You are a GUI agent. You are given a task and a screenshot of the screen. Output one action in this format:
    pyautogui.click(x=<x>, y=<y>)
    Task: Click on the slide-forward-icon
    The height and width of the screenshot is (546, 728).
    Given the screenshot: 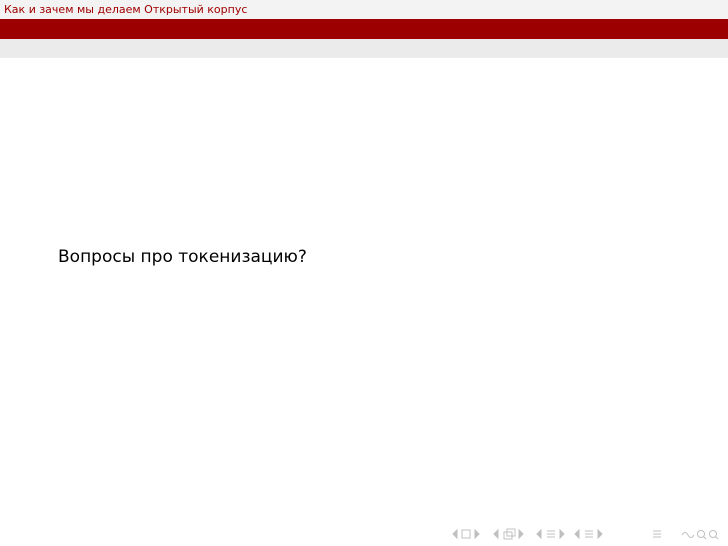 What is the action you would take?
    pyautogui.click(x=477, y=534)
    